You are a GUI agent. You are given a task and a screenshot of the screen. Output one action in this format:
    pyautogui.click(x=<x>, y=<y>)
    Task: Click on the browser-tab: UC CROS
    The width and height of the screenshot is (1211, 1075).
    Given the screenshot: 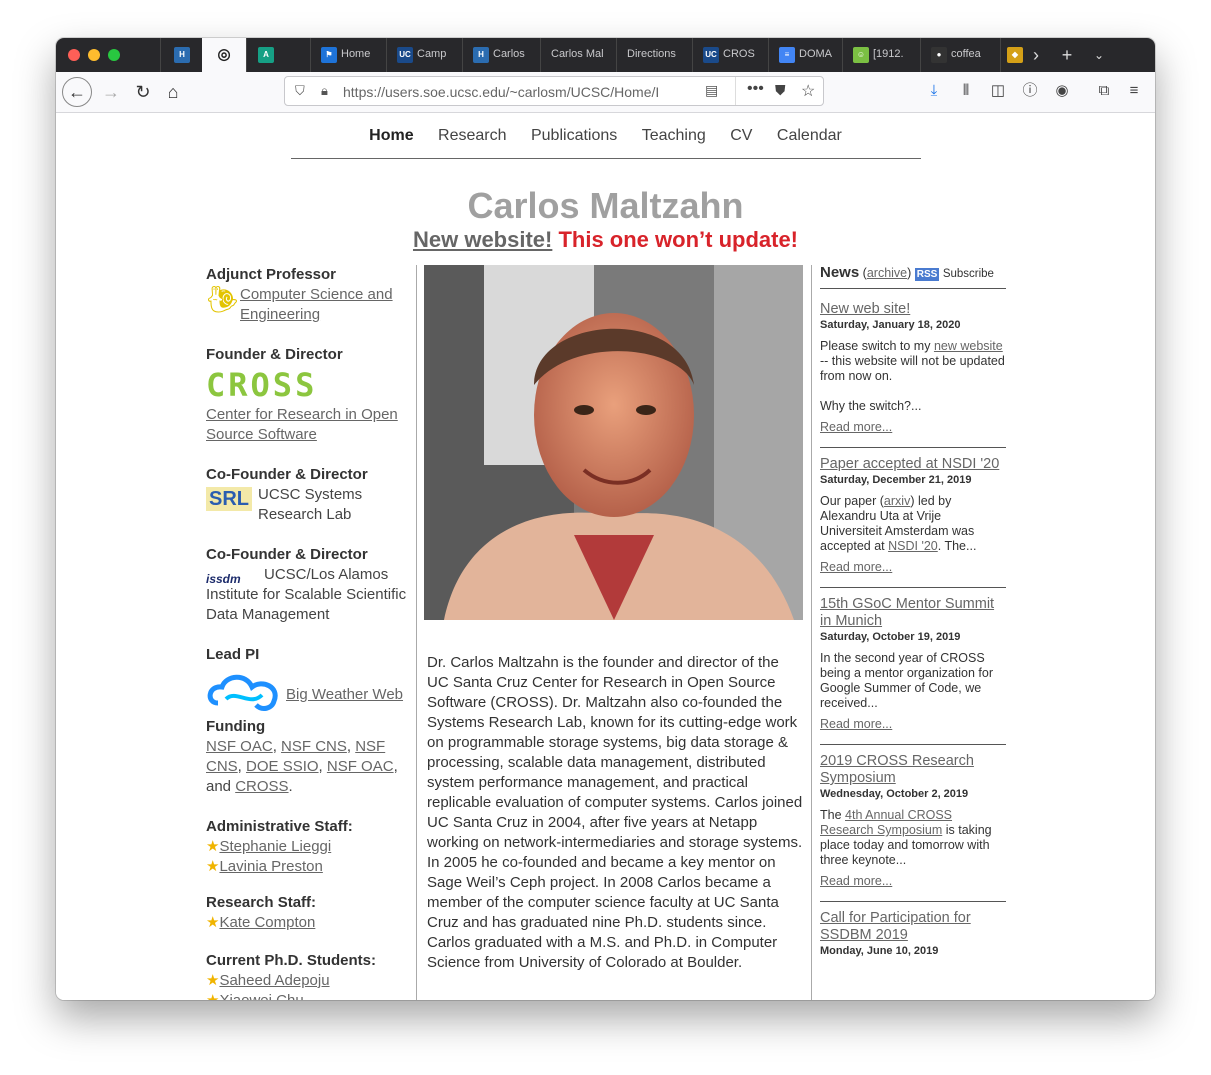 What is the action you would take?
    pyautogui.click(x=730, y=55)
    